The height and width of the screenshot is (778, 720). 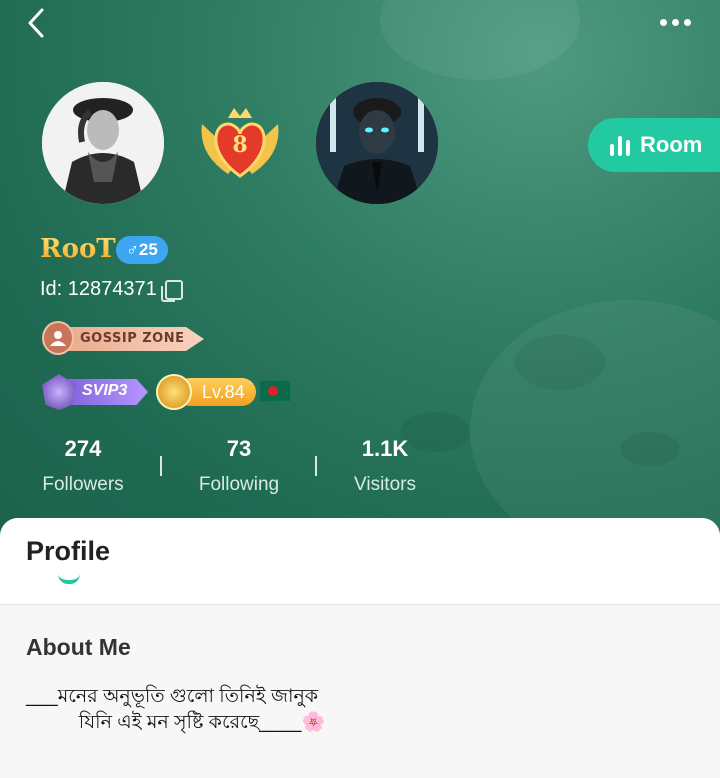 What do you see at coordinates (105, 390) in the screenshot?
I see `svip-badge-label: SVIP3` at bounding box center [105, 390].